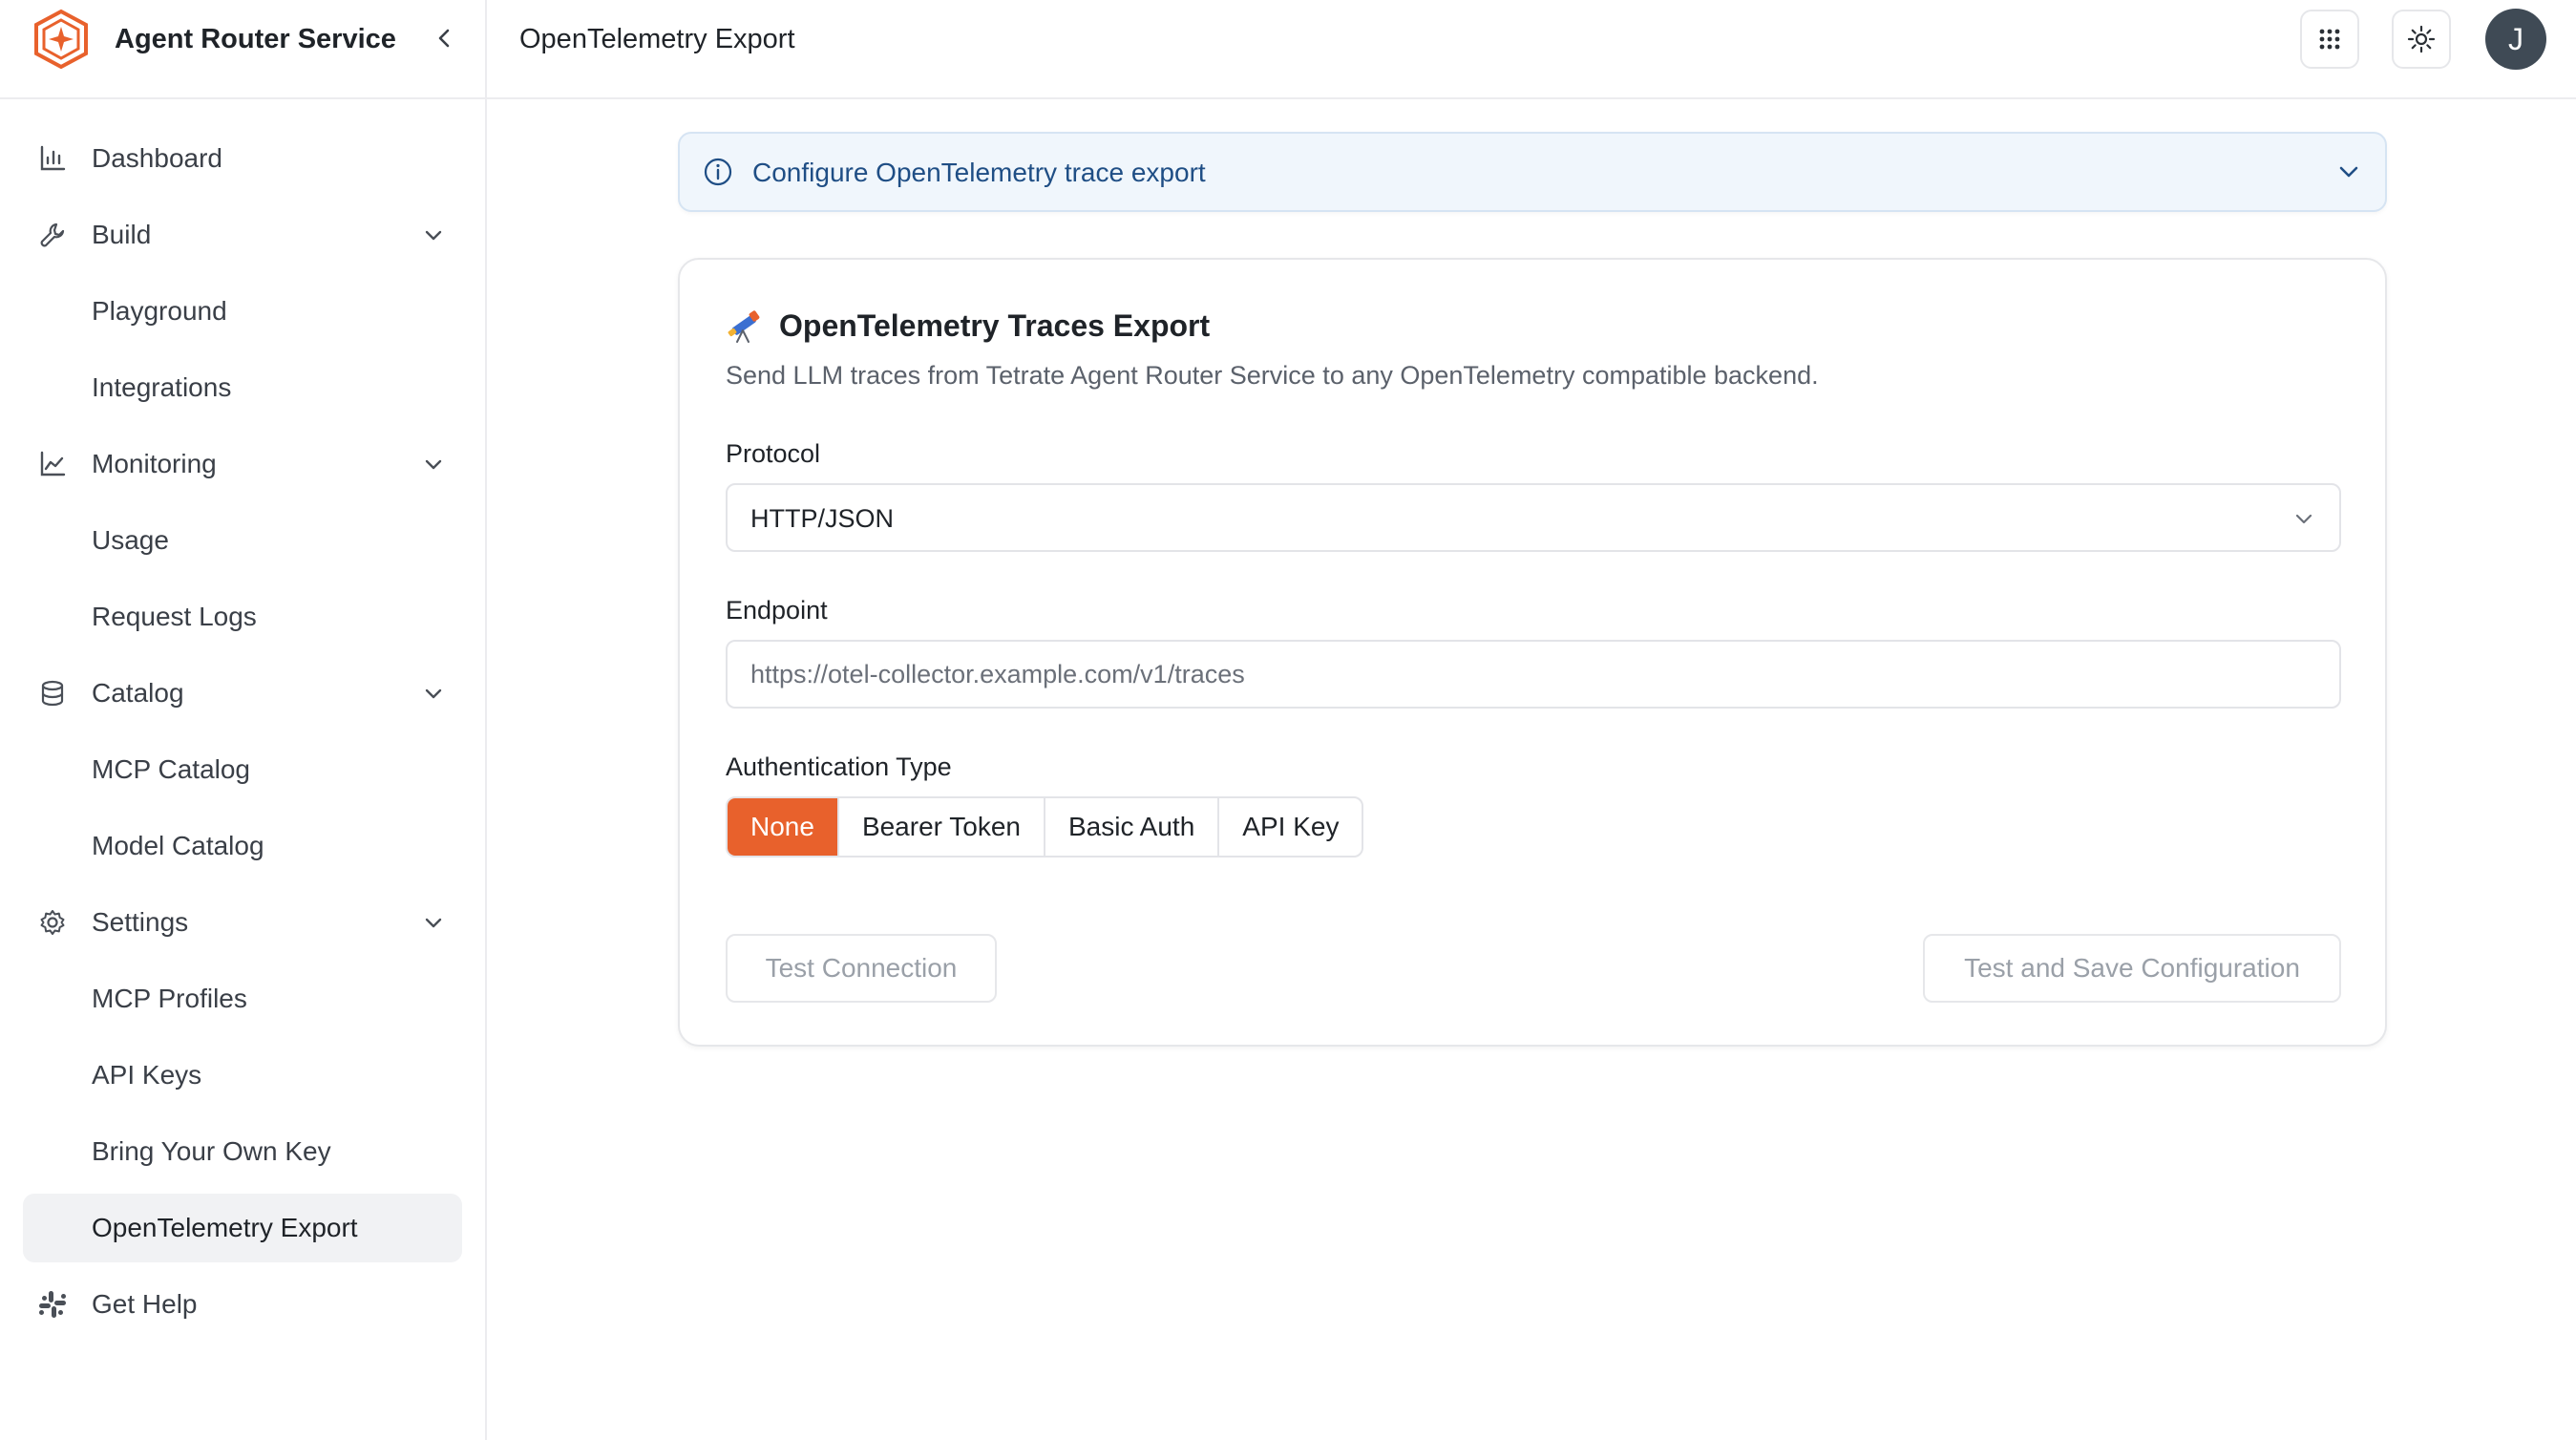 The width and height of the screenshot is (2576, 1440). I want to click on sidebar-item-integrations: Integrations, so click(242, 387).